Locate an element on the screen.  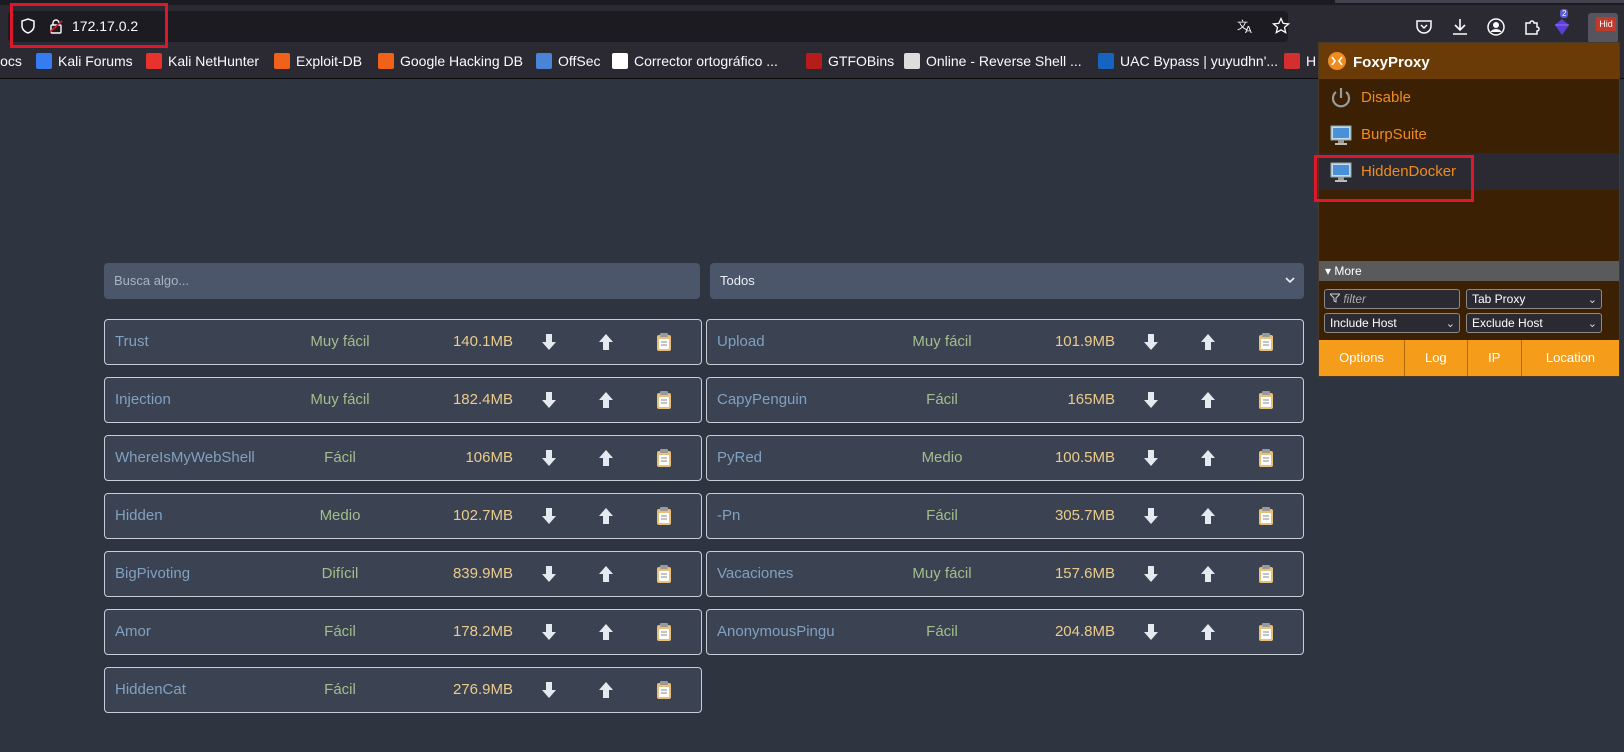
bookmark-item: Google Hacking DB is located at coordinates (450, 61).